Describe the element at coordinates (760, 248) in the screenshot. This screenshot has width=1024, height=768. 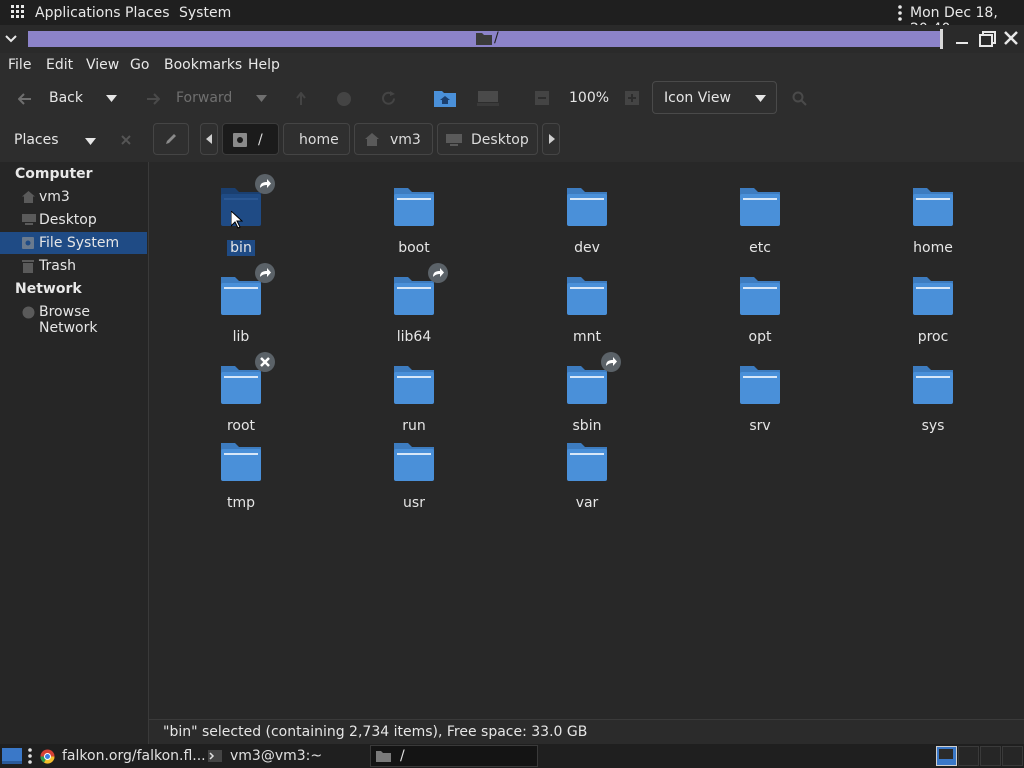
I see `file-name: etc` at that location.